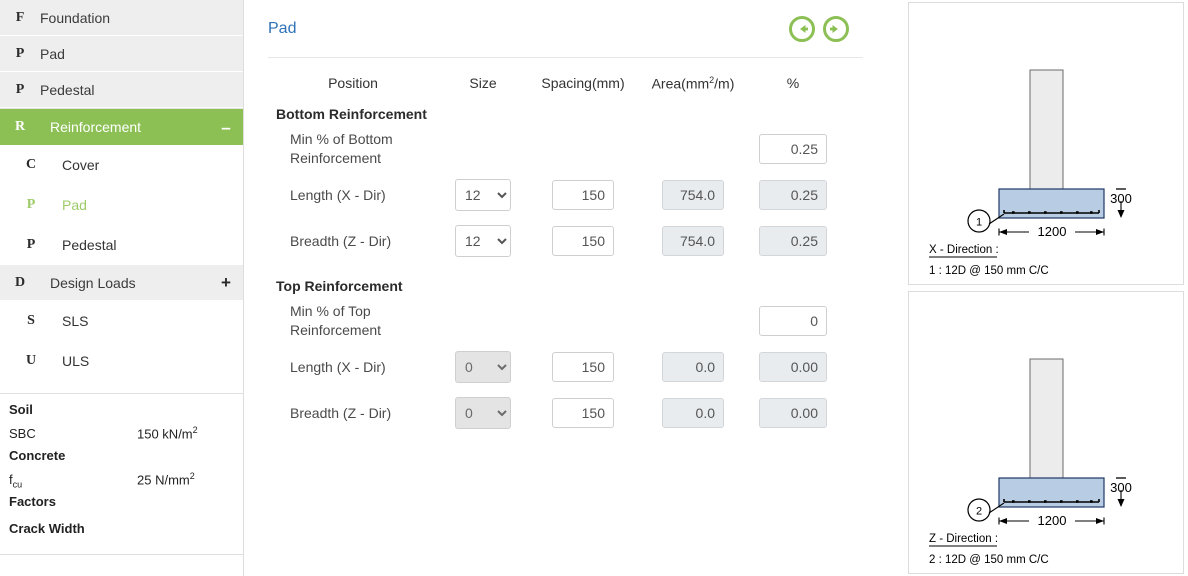 Image resolution: width=1188 pixels, height=576 pixels. I want to click on column-header-position: Position, so click(353, 83).